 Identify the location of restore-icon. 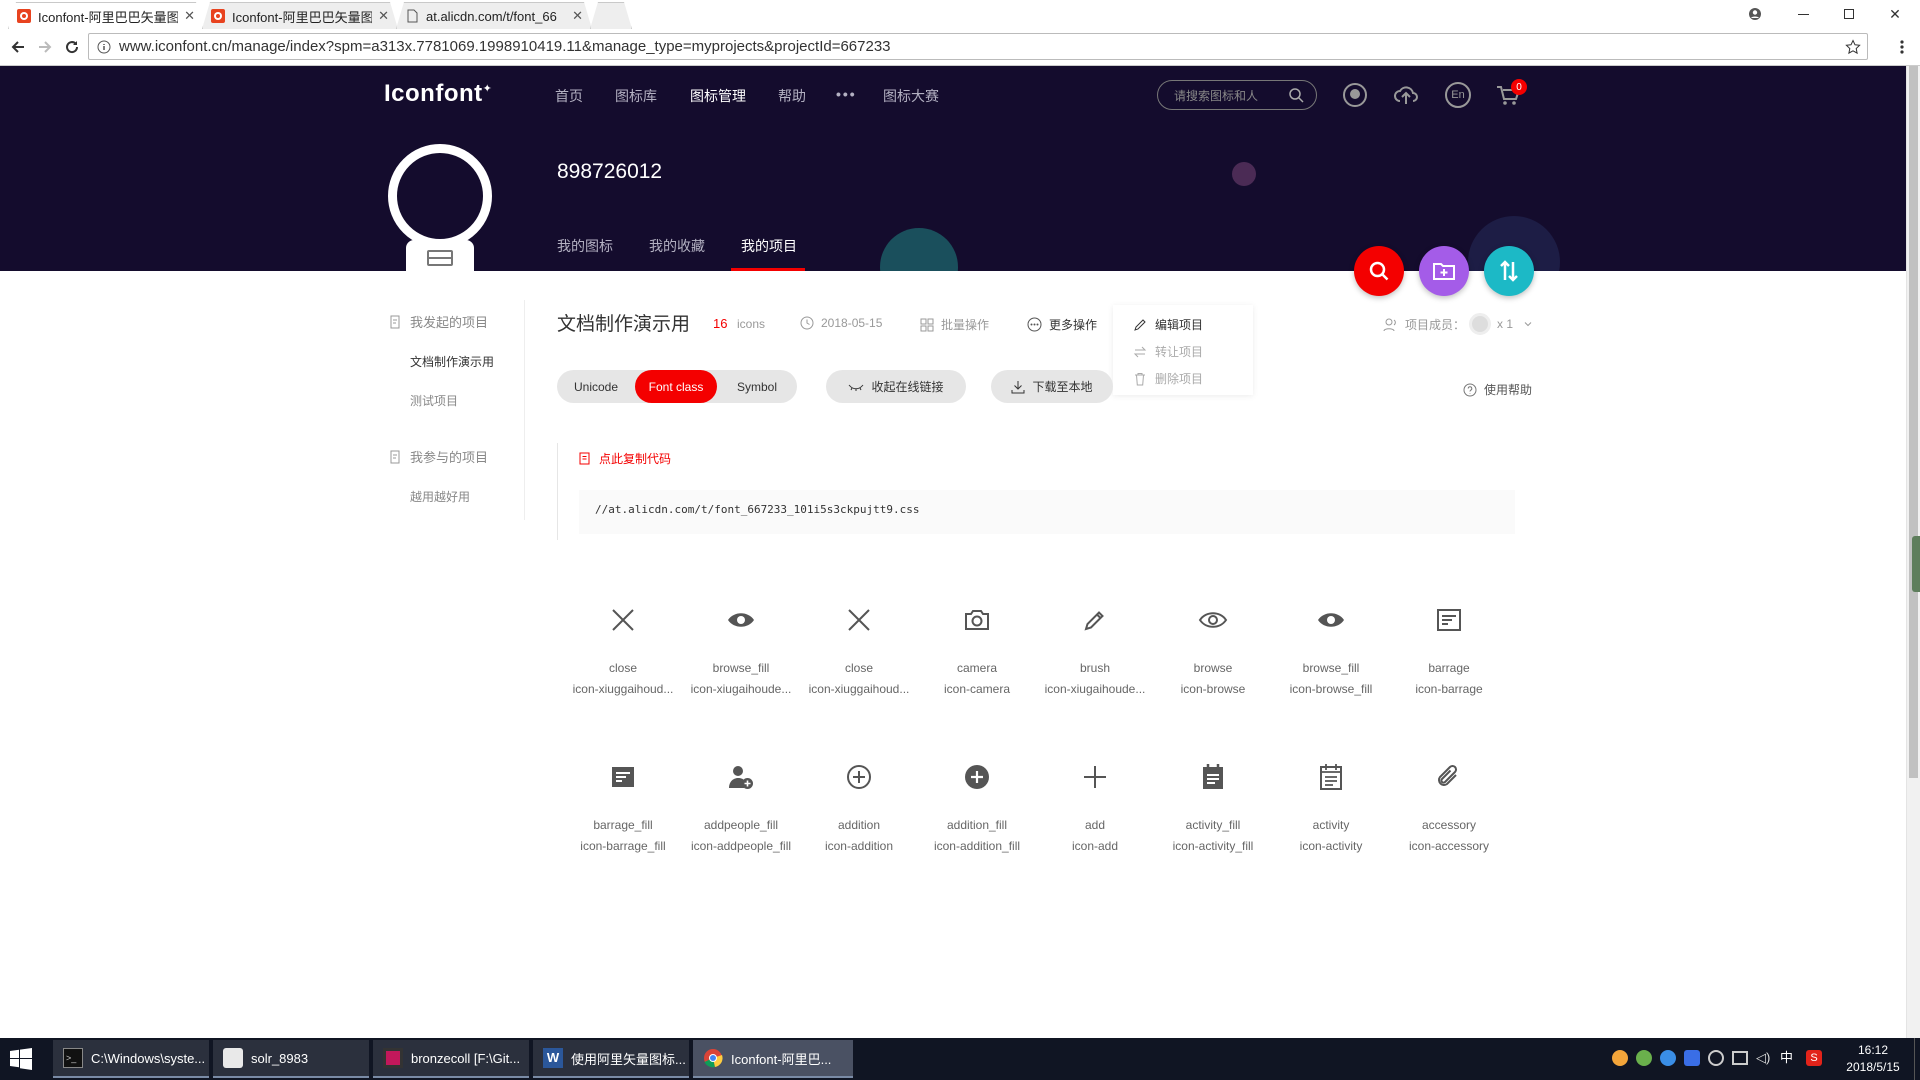
(1849, 14).